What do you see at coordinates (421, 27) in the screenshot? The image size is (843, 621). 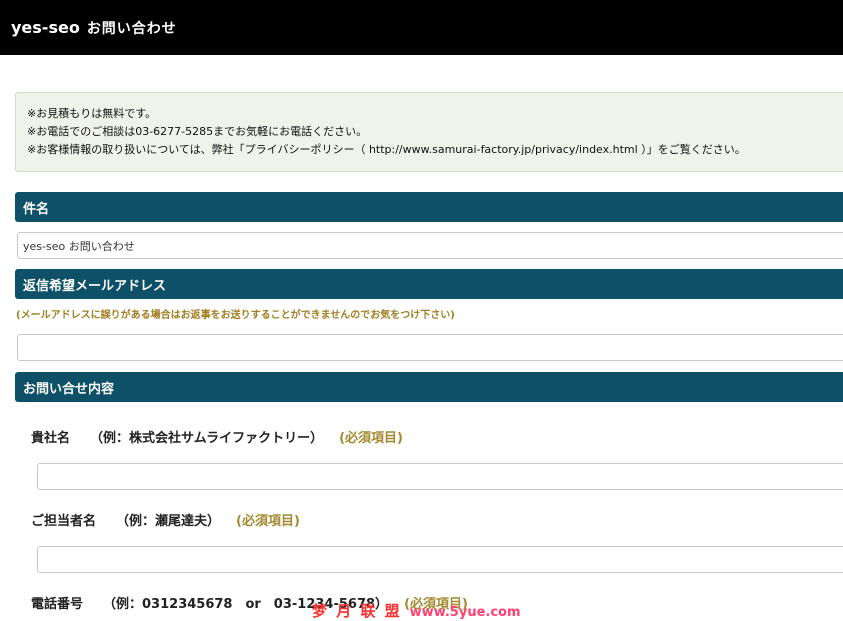 I see `header-bar: yes-seo お問い合わせ` at bounding box center [421, 27].